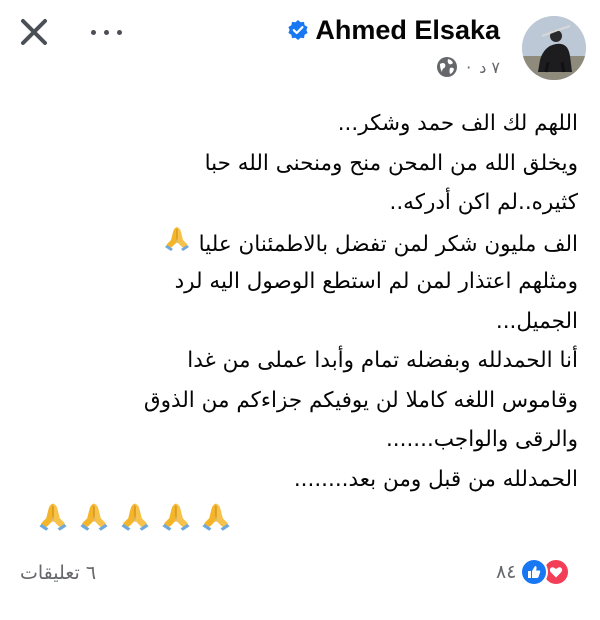  I want to click on like-reaction-icon, so click(534, 572).